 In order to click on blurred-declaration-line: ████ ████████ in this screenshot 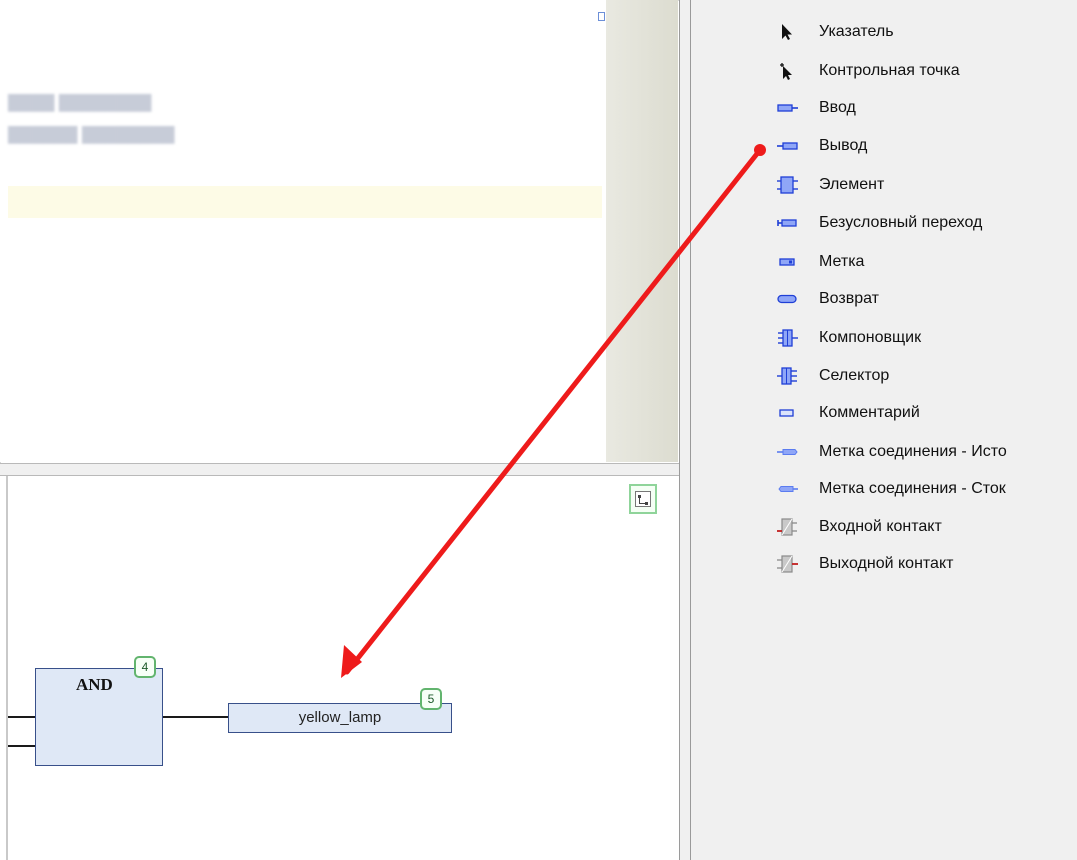, I will do `click(80, 103)`.